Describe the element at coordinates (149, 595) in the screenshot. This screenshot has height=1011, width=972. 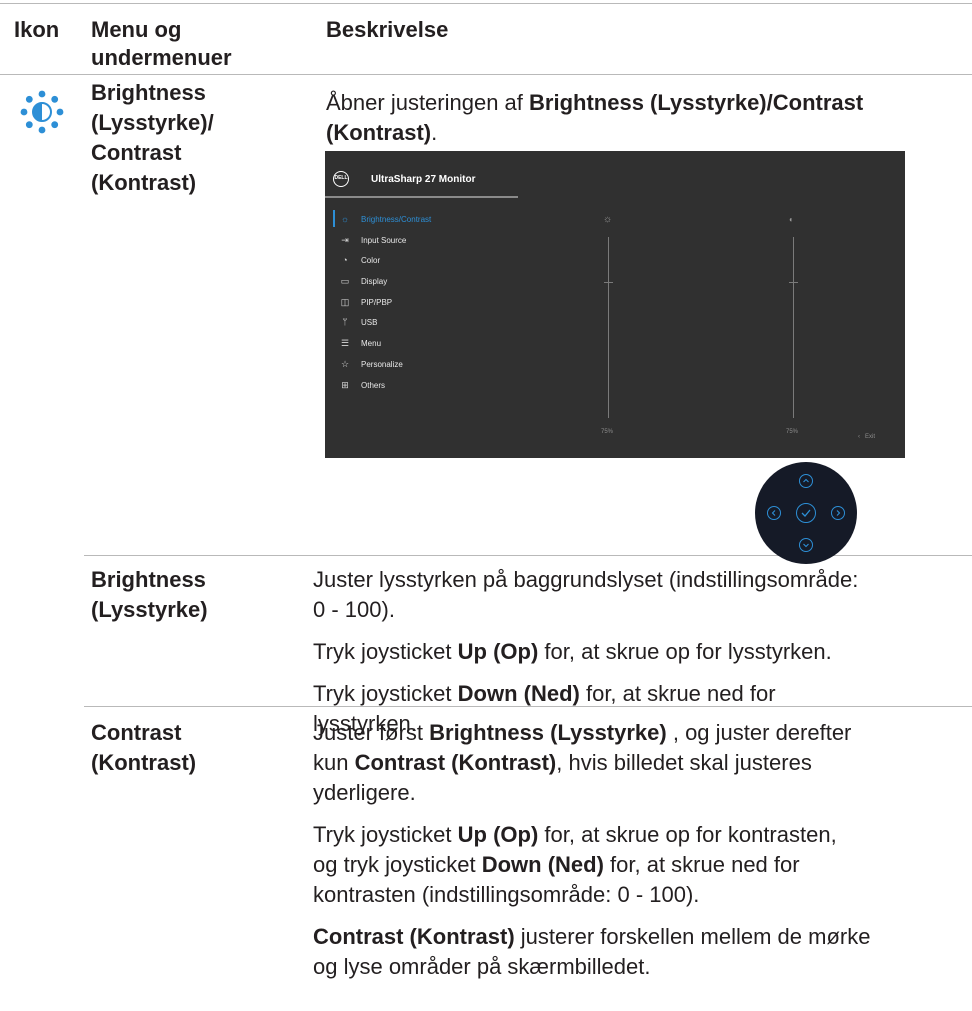
I see `menu-label-brightness: Brightness (Lysstyrke)` at that location.